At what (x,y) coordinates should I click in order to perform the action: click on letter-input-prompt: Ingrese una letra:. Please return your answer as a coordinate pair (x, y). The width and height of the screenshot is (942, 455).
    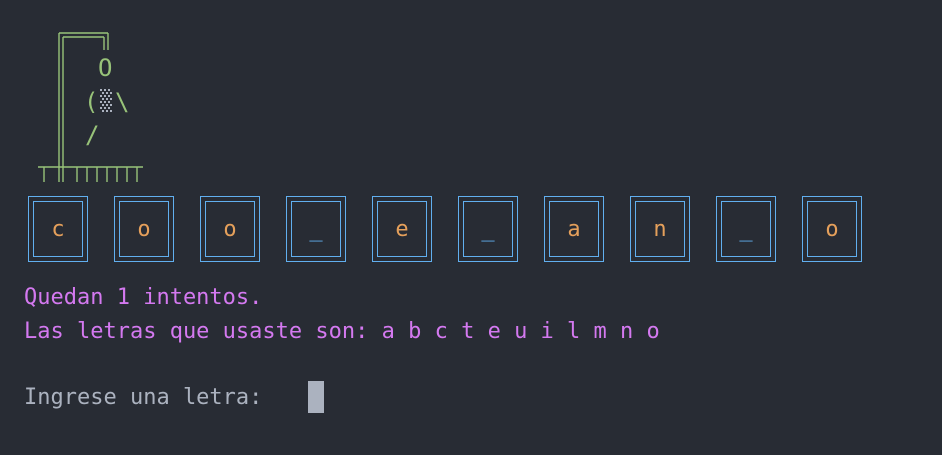
    Looking at the image, I should click on (150, 397).